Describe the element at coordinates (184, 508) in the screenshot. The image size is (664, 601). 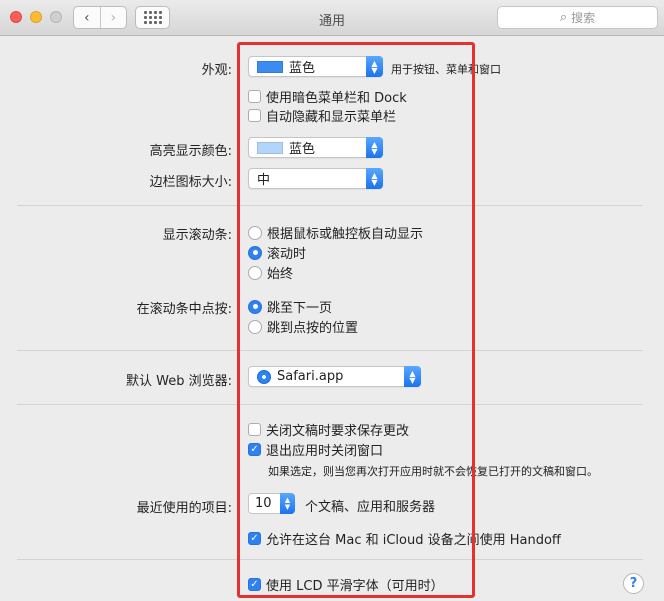
I see `recent-items-label: 最近使用的项目:` at that location.